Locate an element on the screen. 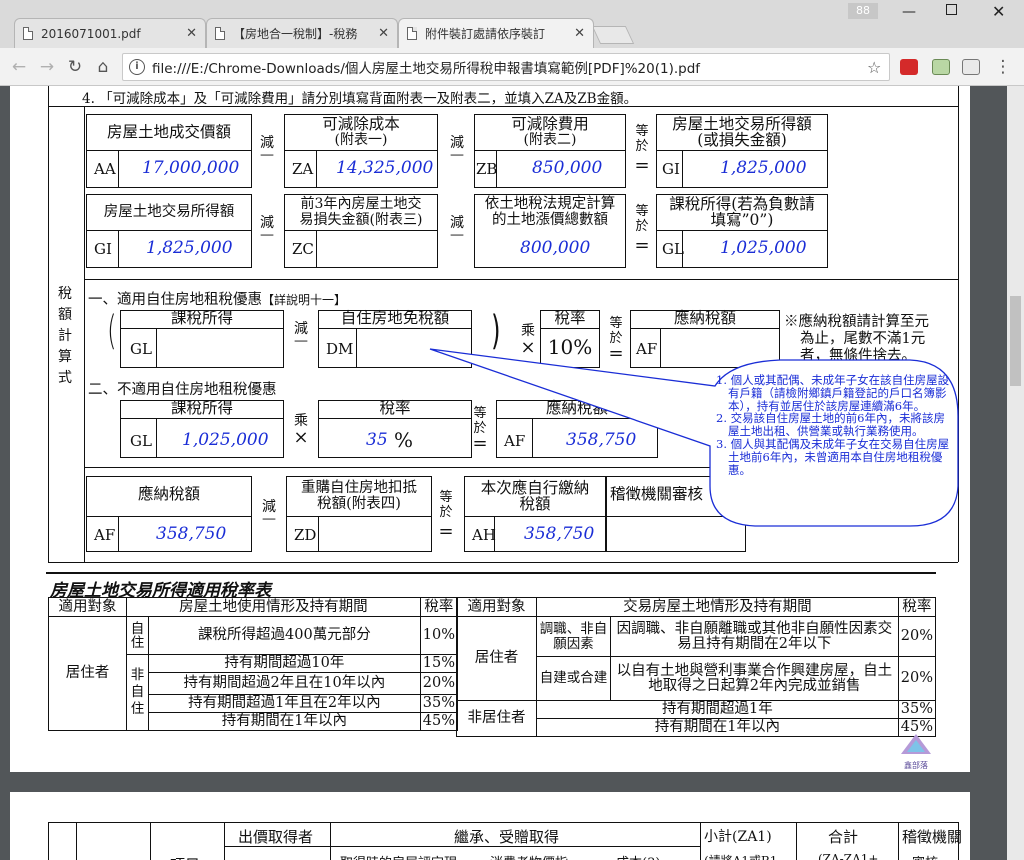  scrollbar-thumb is located at coordinates (1015, 341).